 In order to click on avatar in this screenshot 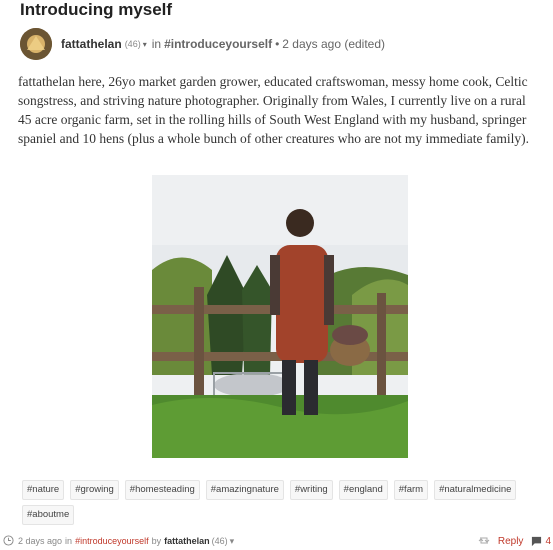, I will do `click(36, 44)`.